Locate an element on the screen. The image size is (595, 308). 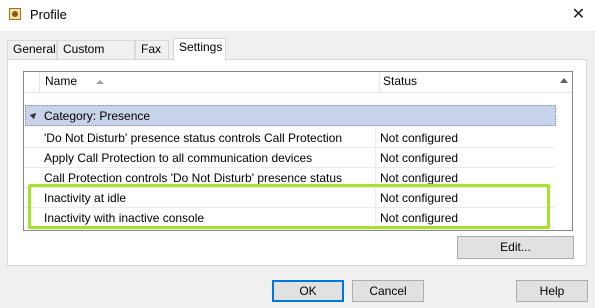
profile-app-icon is located at coordinates (15, 14).